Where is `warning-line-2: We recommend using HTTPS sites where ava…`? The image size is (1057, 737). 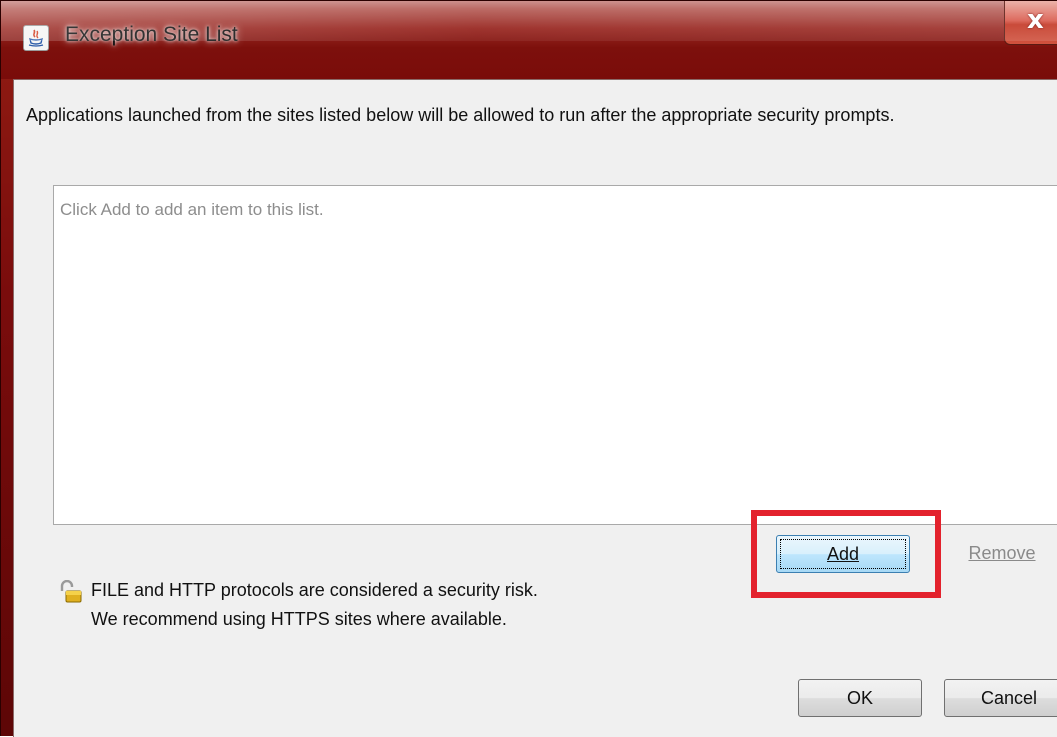
warning-line-2: We recommend using HTTPS sites where ava… is located at coordinates (299, 619).